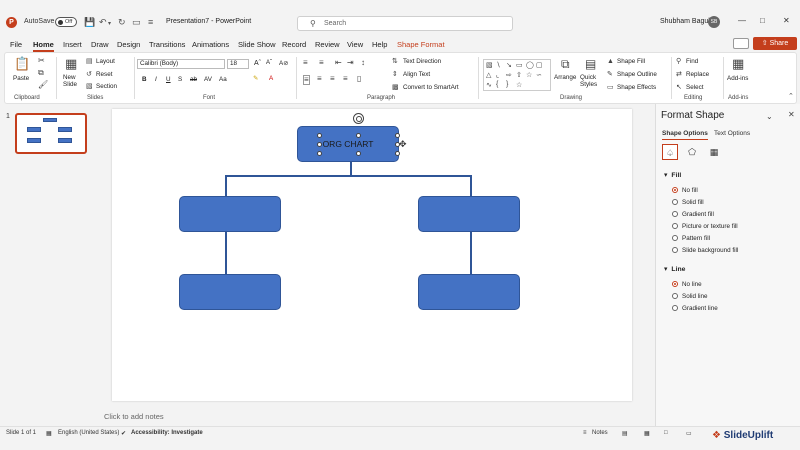 This screenshot has height=450, width=800. What do you see at coordinates (271, 78) in the screenshot?
I see `font-color-icon: A` at bounding box center [271, 78].